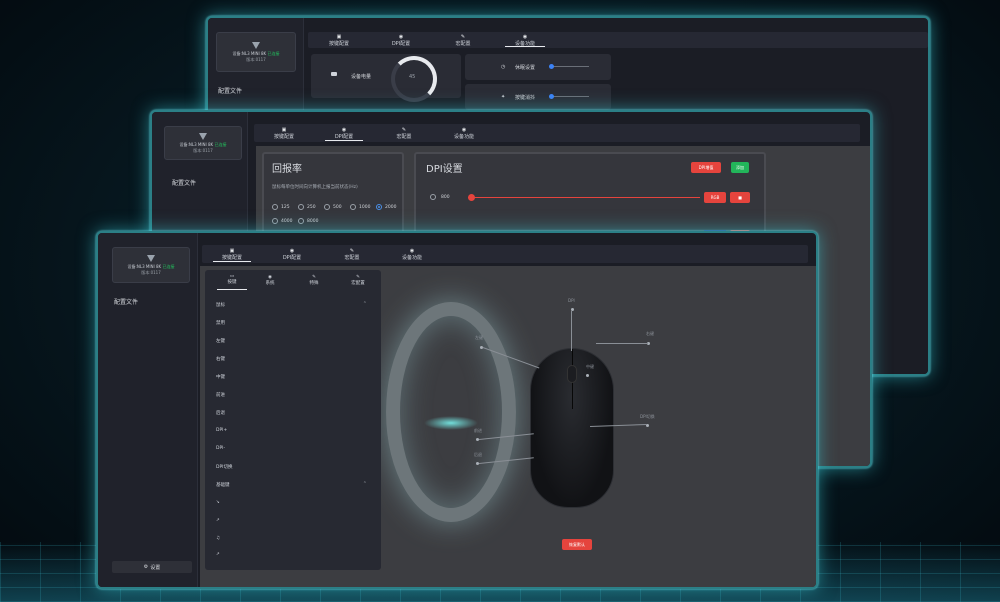  Describe the element at coordinates (218, 538) in the screenshot. I see `menu-item-basic-3: ♫` at that location.